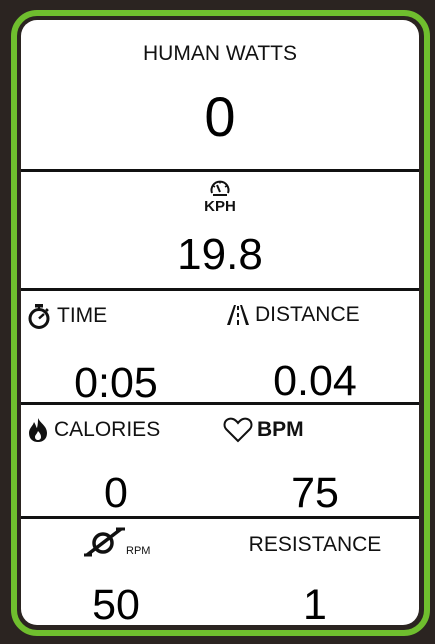  Describe the element at coordinates (138, 551) in the screenshot. I see `rpm-label: RPM` at that location.